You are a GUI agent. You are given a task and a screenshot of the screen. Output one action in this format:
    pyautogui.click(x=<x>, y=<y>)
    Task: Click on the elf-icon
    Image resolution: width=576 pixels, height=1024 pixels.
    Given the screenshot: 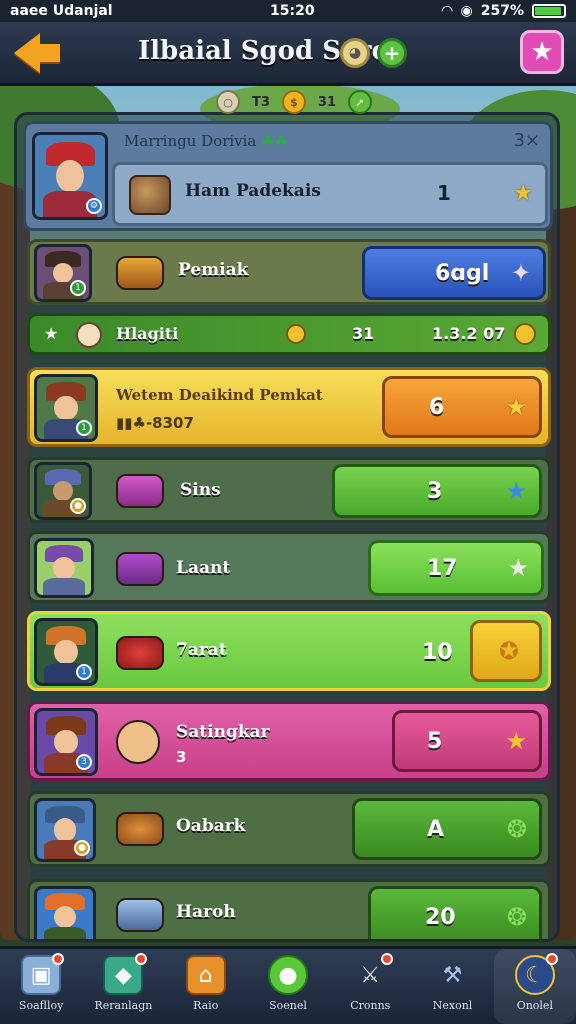 What is the action you would take?
    pyautogui.click(x=138, y=742)
    